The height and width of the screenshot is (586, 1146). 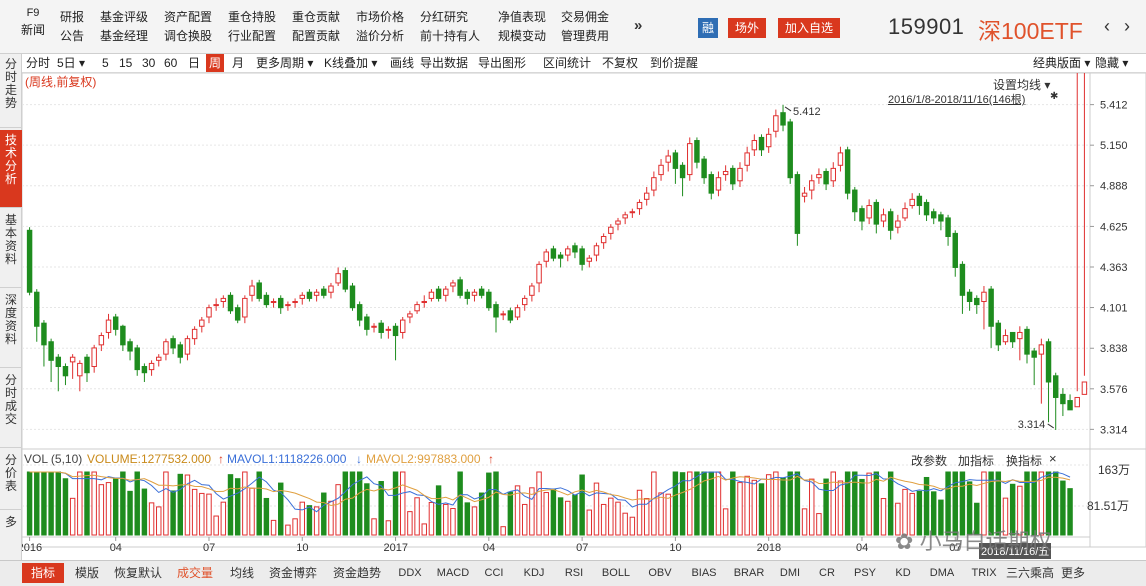 What do you see at coordinates (749, 573) in the screenshot?
I see `indicator-tab: BRAR` at bounding box center [749, 573].